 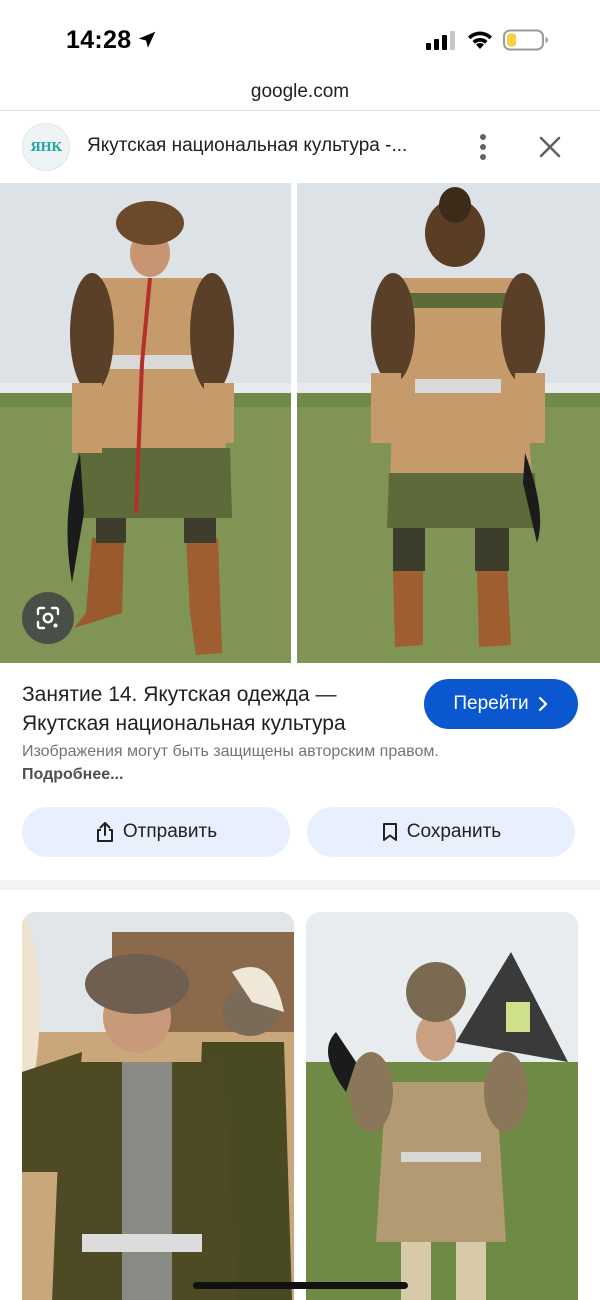 What do you see at coordinates (550, 147) in the screenshot?
I see `close-icon` at bounding box center [550, 147].